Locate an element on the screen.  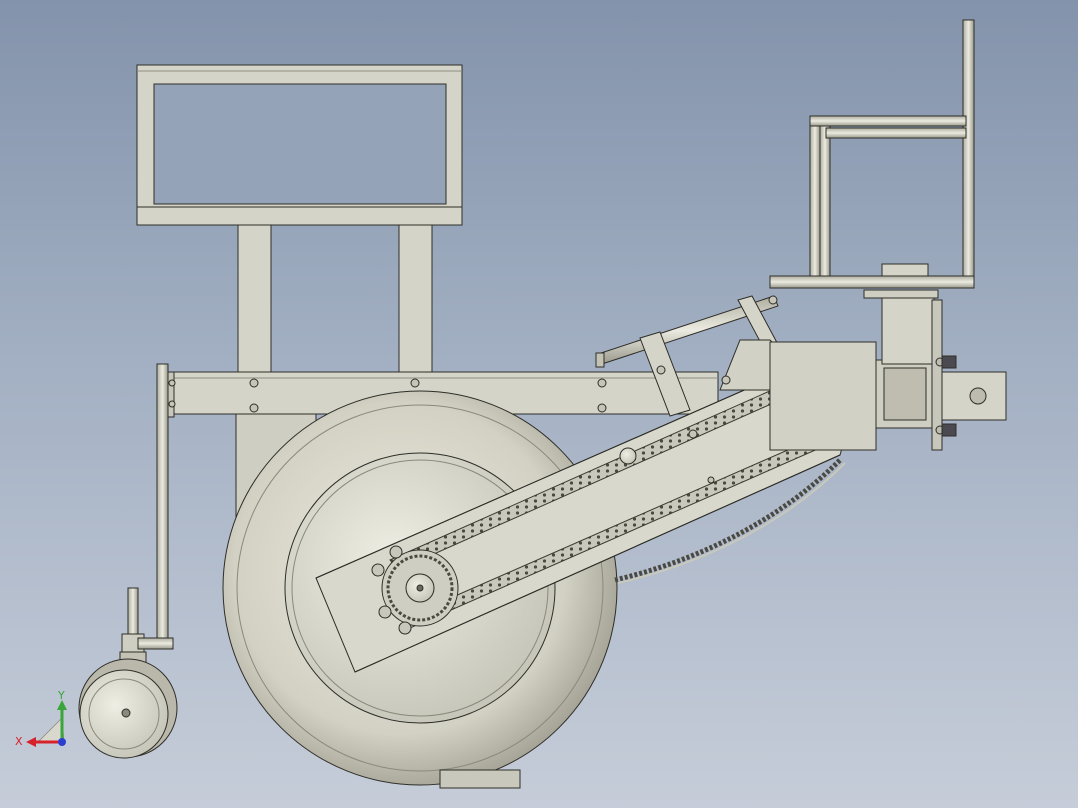
frame-posts is located at coordinates (335, 300).